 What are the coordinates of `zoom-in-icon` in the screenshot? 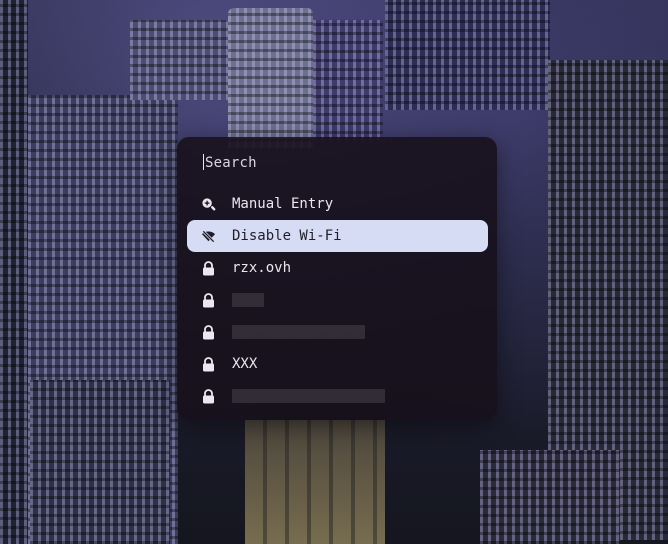 It's located at (208, 204).